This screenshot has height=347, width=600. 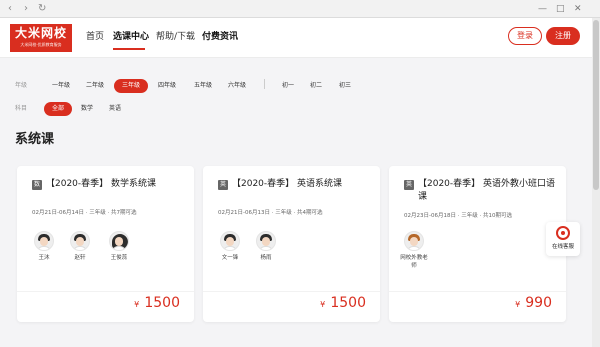 What do you see at coordinates (264, 84) in the screenshot?
I see `grade-divider` at bounding box center [264, 84].